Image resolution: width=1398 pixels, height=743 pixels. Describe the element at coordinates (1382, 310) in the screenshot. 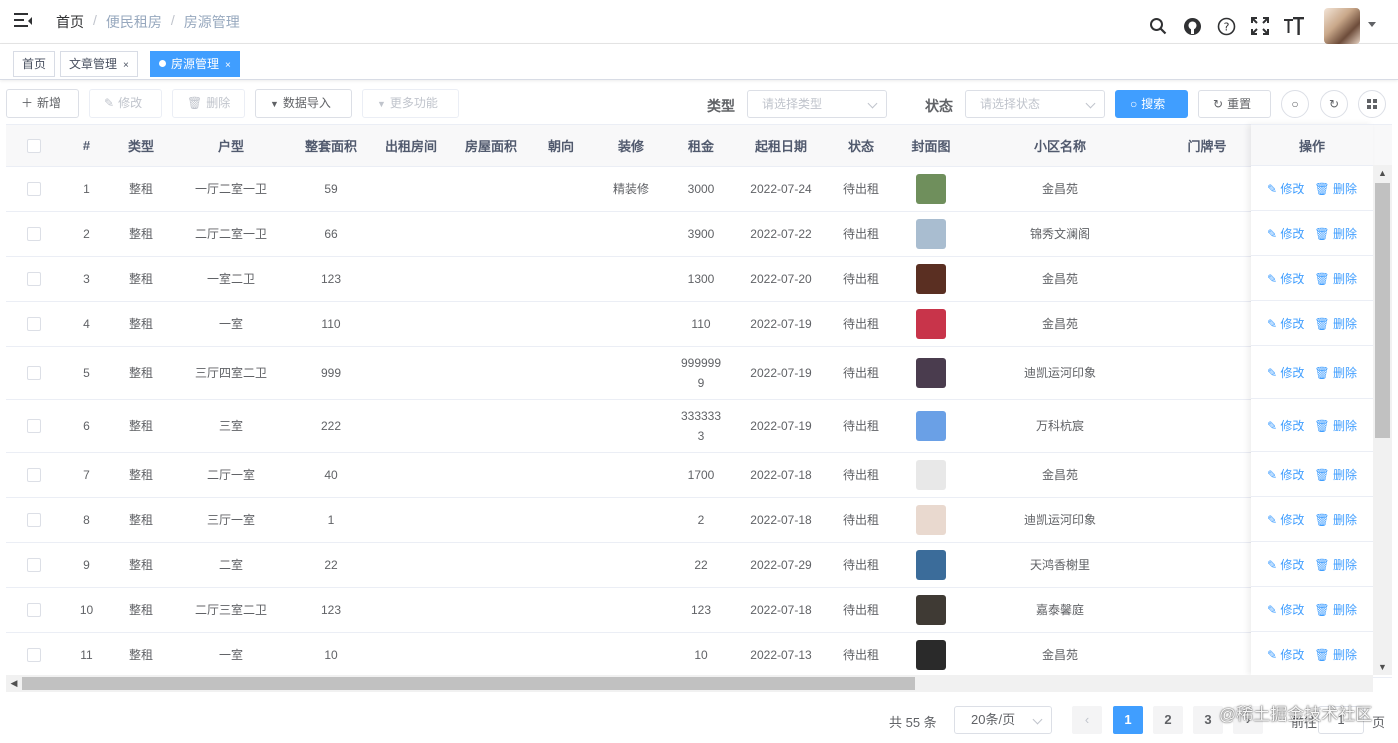

I see `vertical-scrollbar-thumb` at that location.